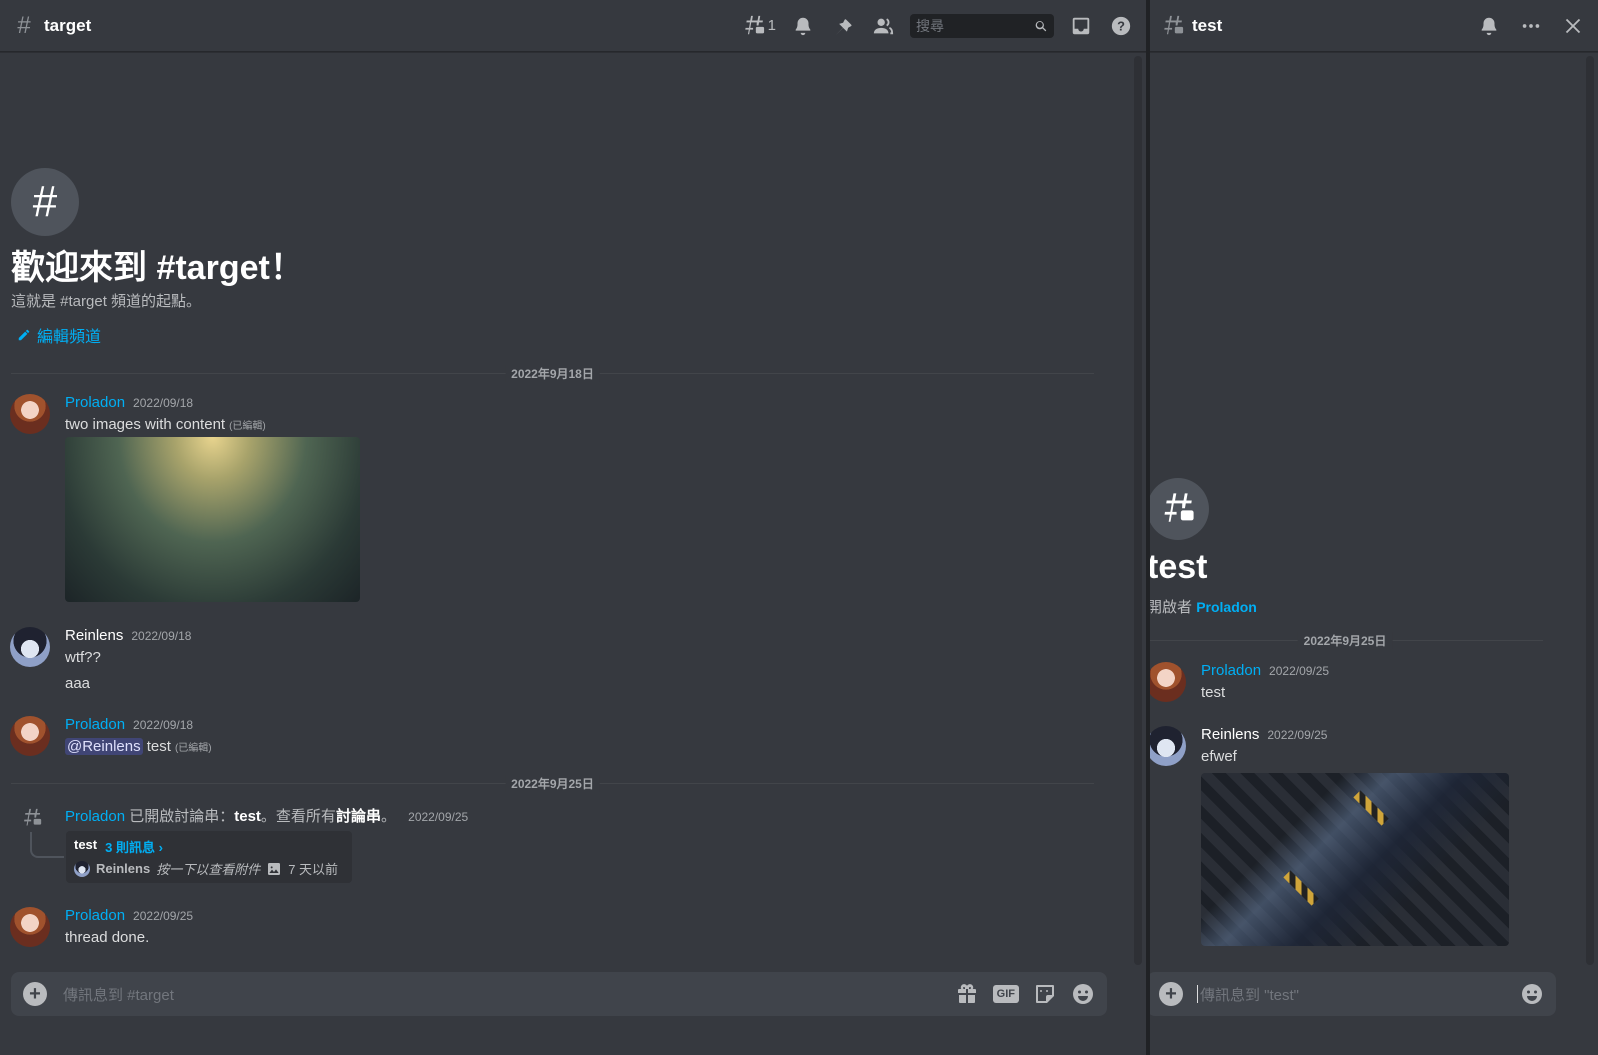  What do you see at coordinates (24, 335) in the screenshot?
I see `pencil-icon` at bounding box center [24, 335].